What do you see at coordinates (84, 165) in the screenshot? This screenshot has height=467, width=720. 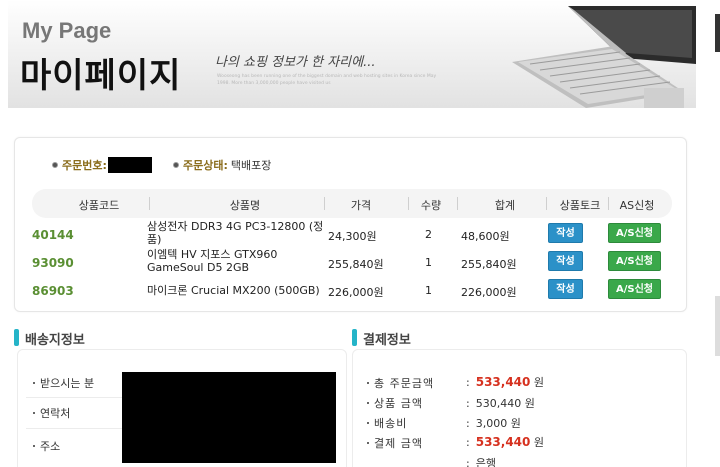 I see `order-number-label: 주문번호:` at bounding box center [84, 165].